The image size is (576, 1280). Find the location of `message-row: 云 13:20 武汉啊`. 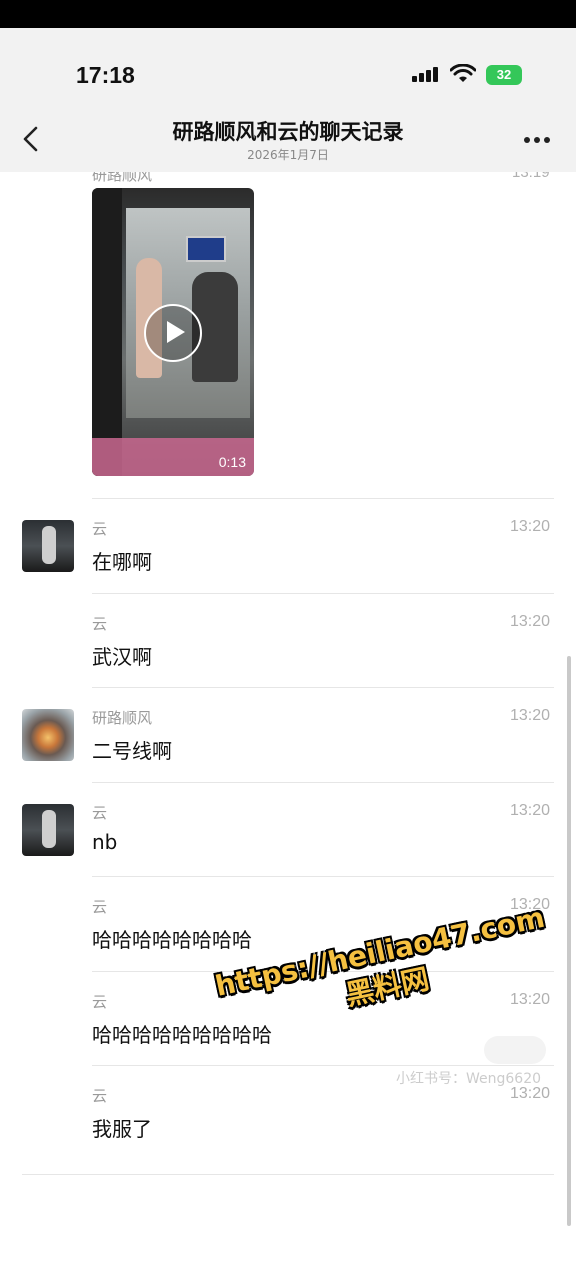

message-row: 云 13:20 武汉啊 is located at coordinates (288, 639).